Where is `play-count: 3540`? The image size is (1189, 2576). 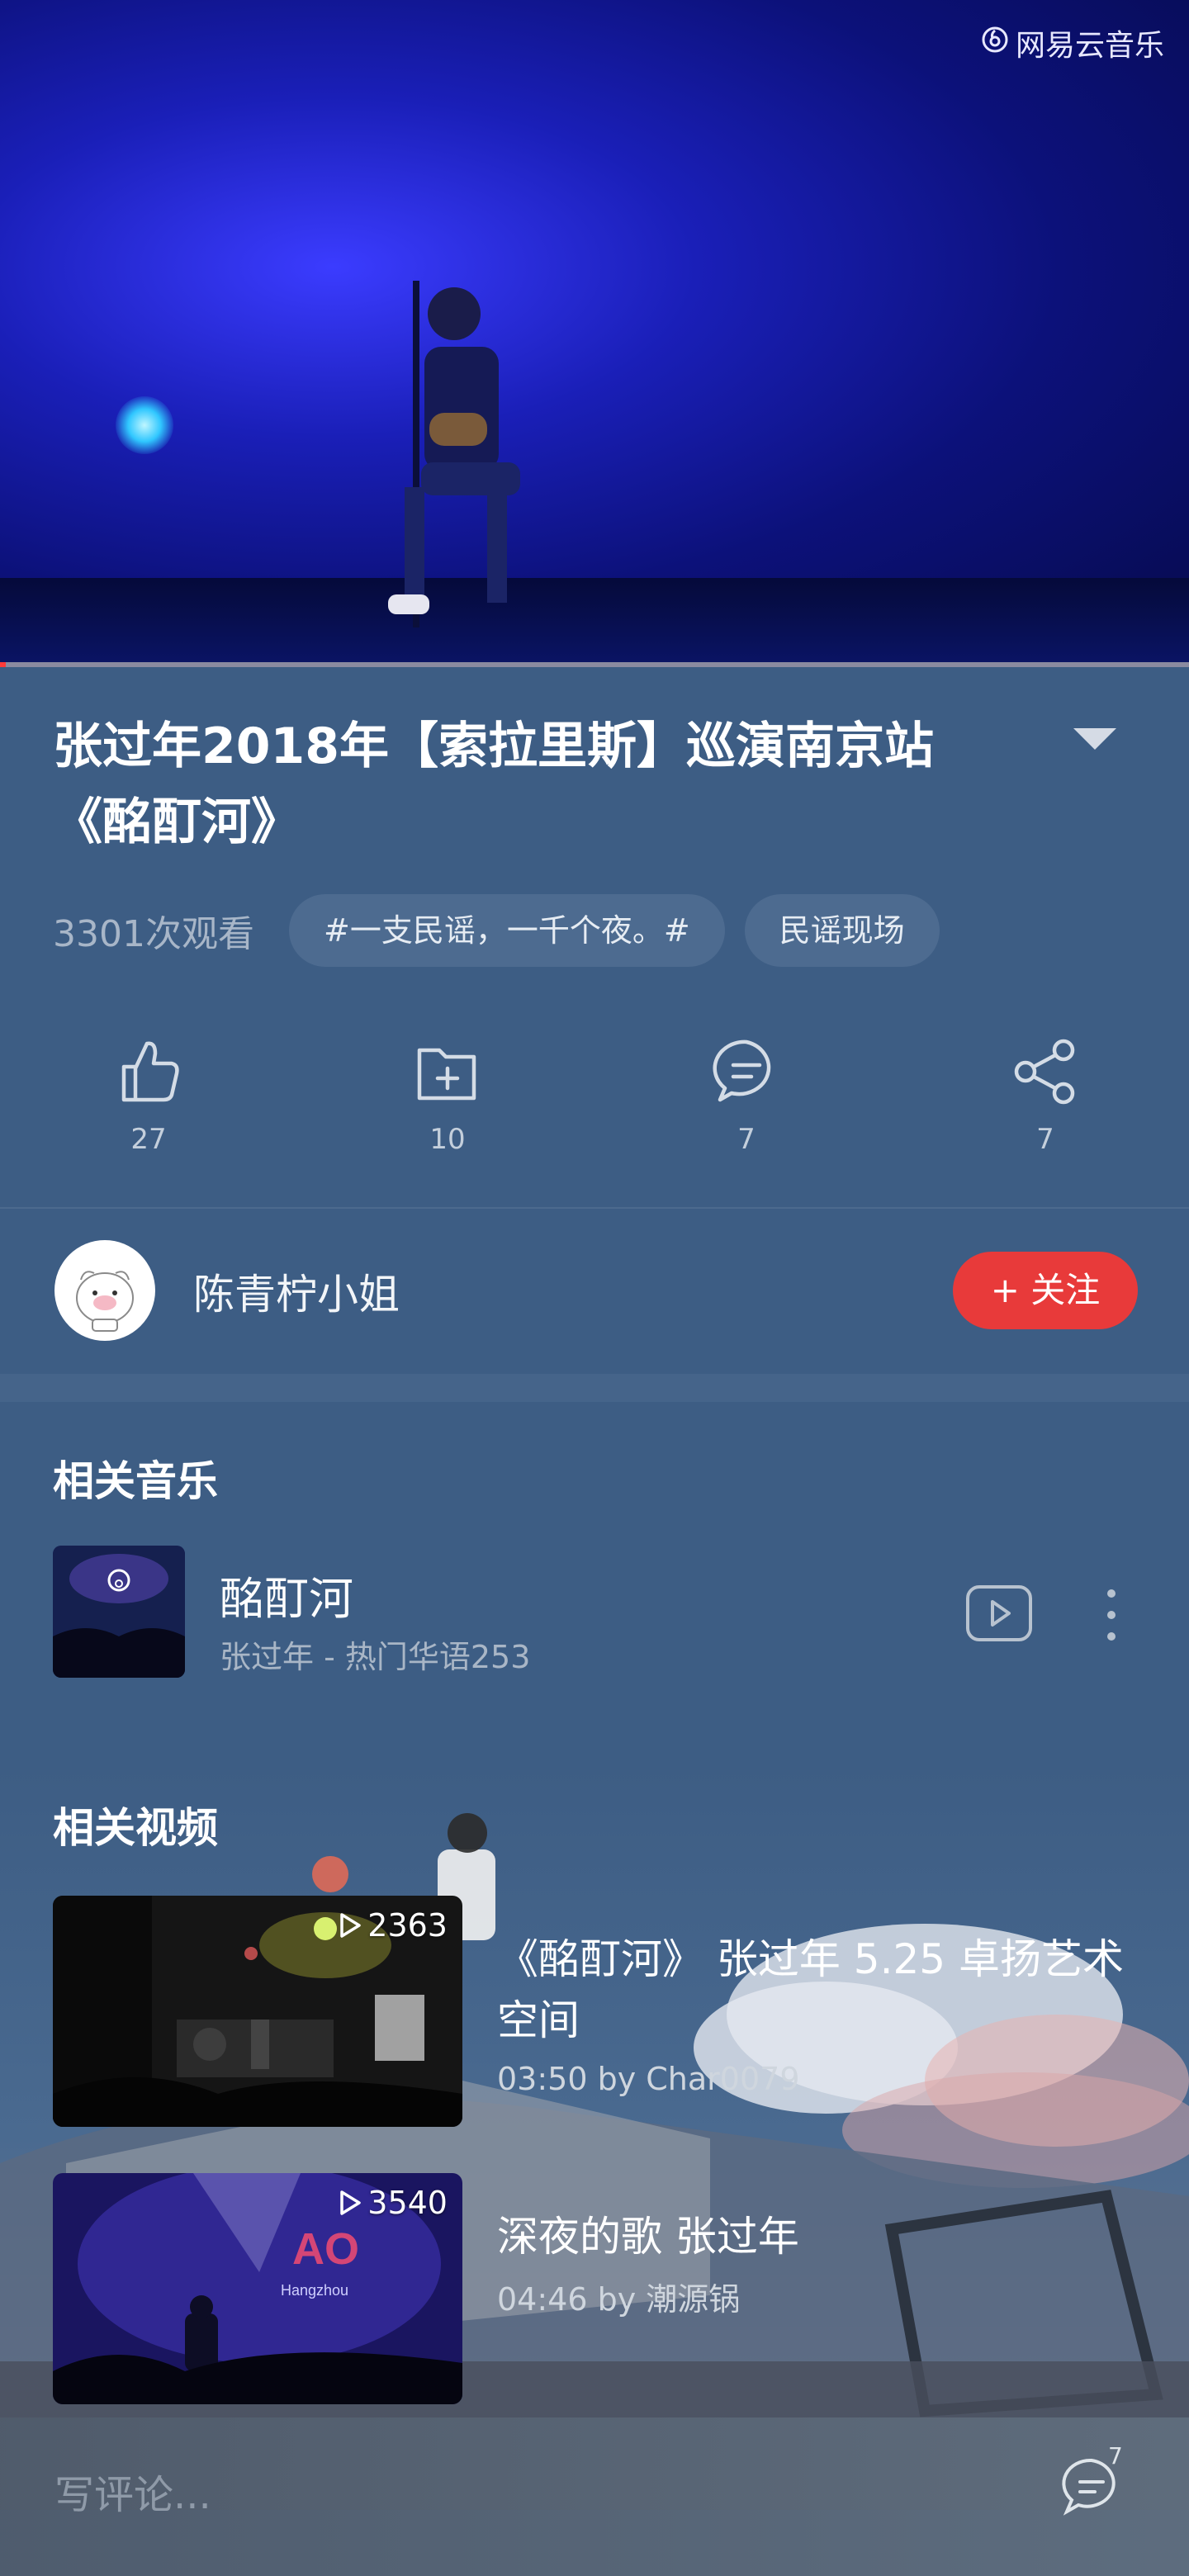 play-count: 3540 is located at coordinates (393, 2203).